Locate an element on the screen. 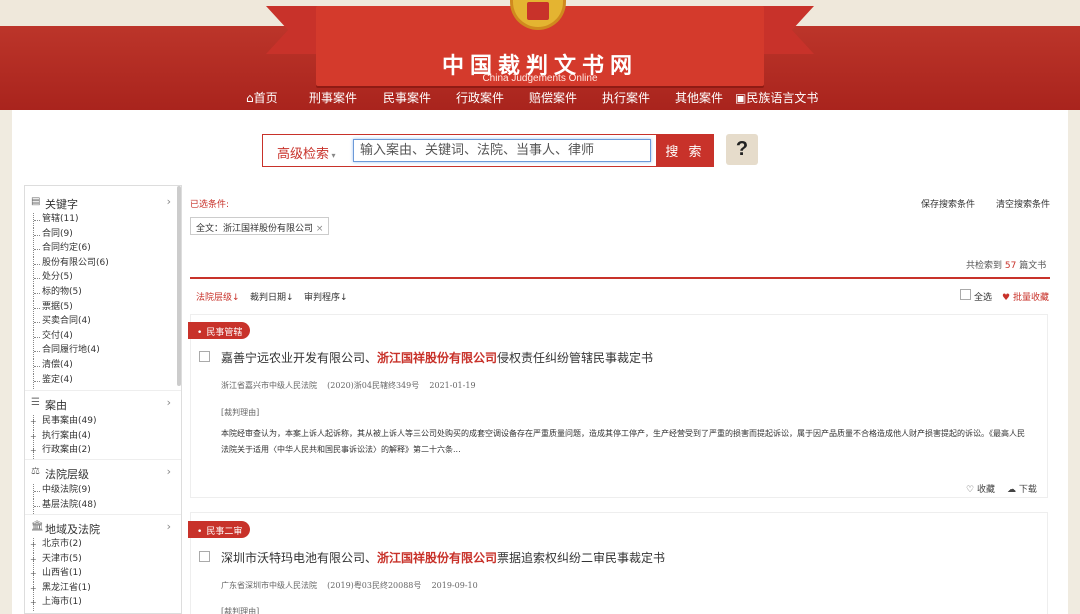 Image resolution: width=1080 pixels, height=614 pixels. filter-chip: 全文：浙江国祥股份有限公司 × is located at coordinates (260, 226).